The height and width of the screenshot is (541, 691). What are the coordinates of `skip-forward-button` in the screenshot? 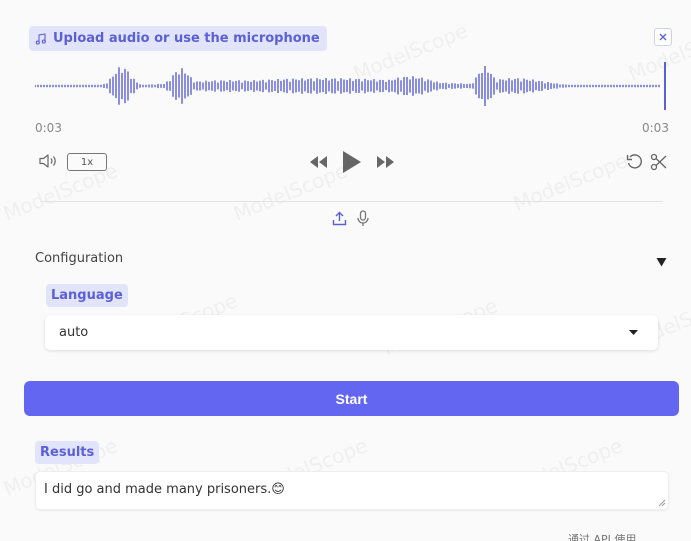 It's located at (386, 164).